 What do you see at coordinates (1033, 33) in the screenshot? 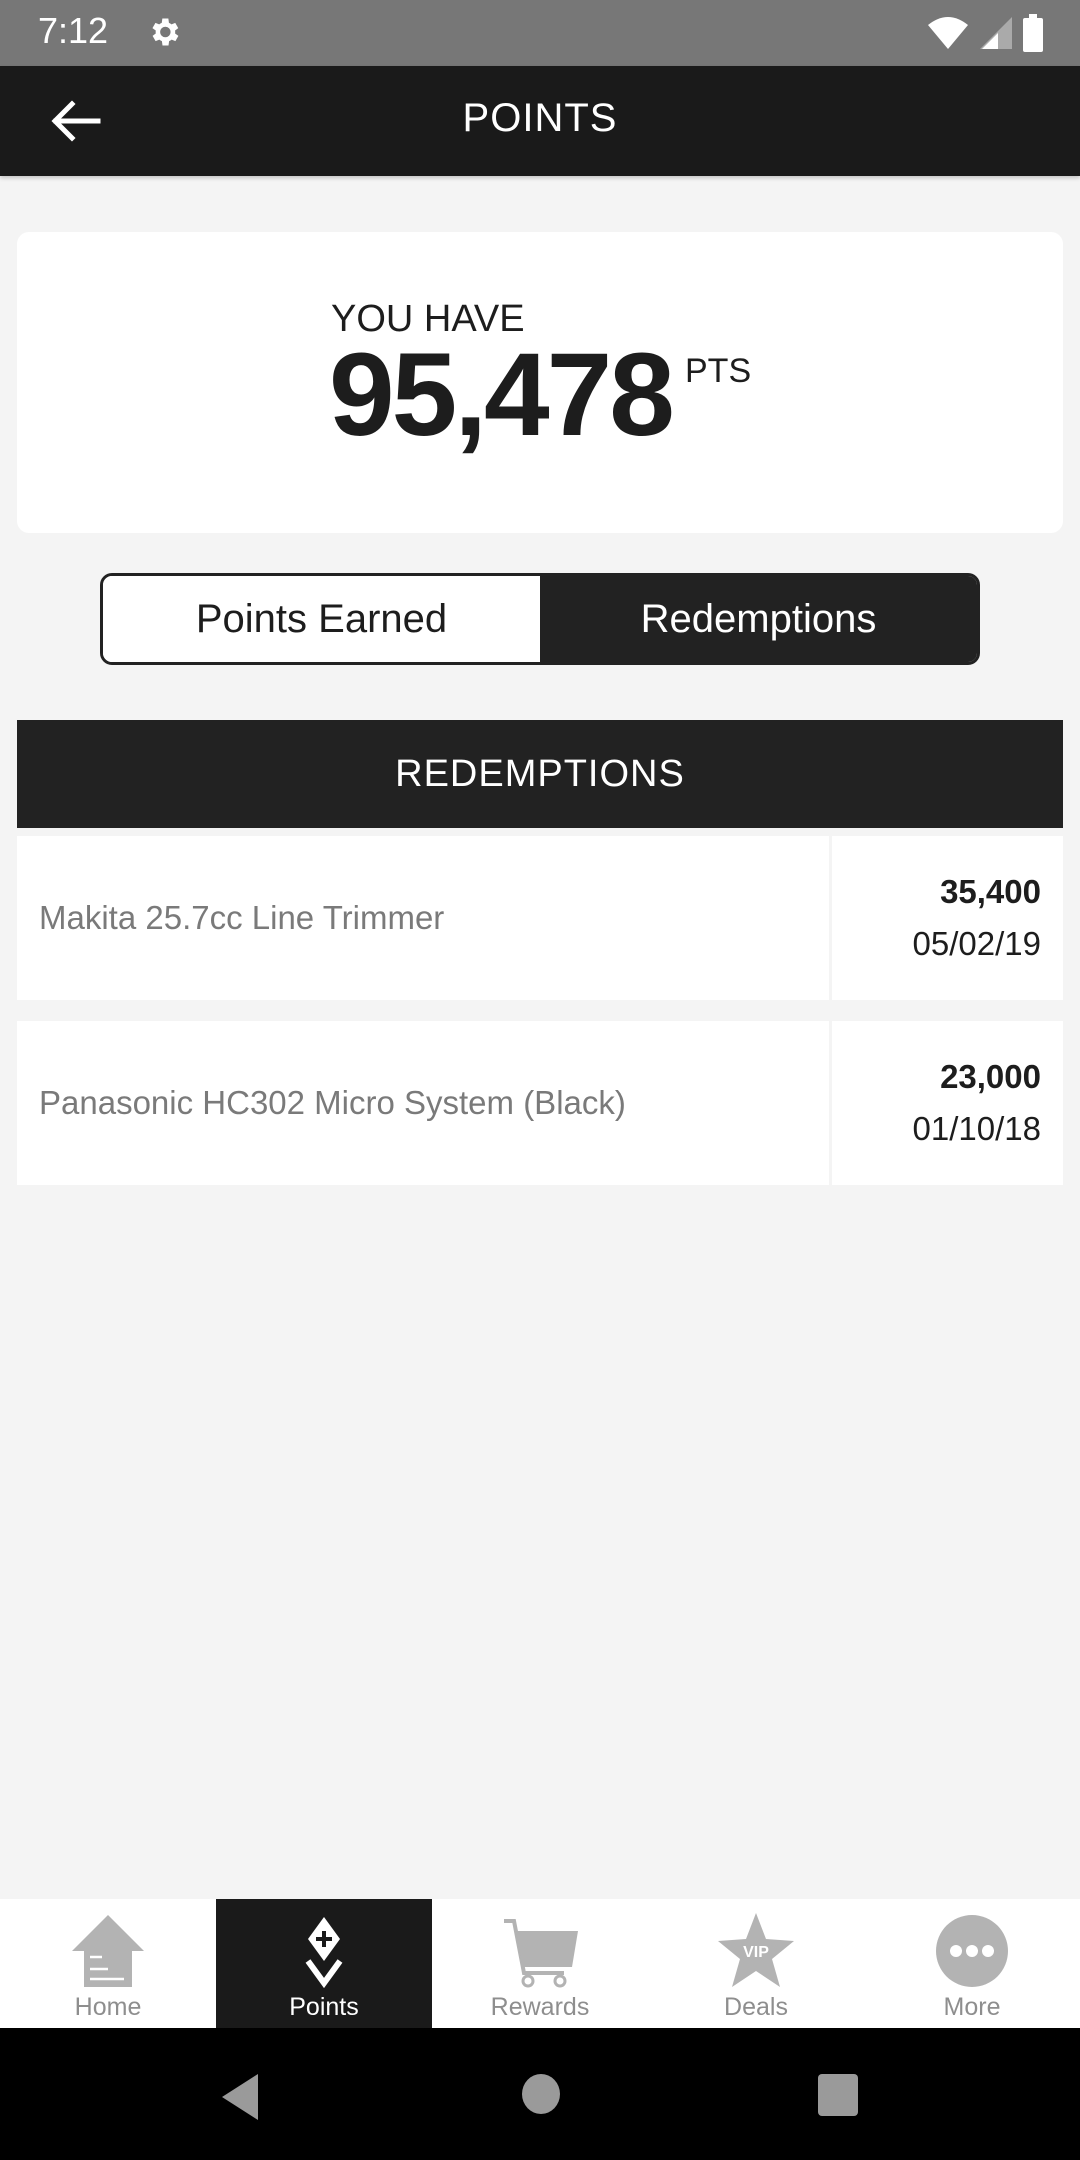
I see `battery-icon` at bounding box center [1033, 33].